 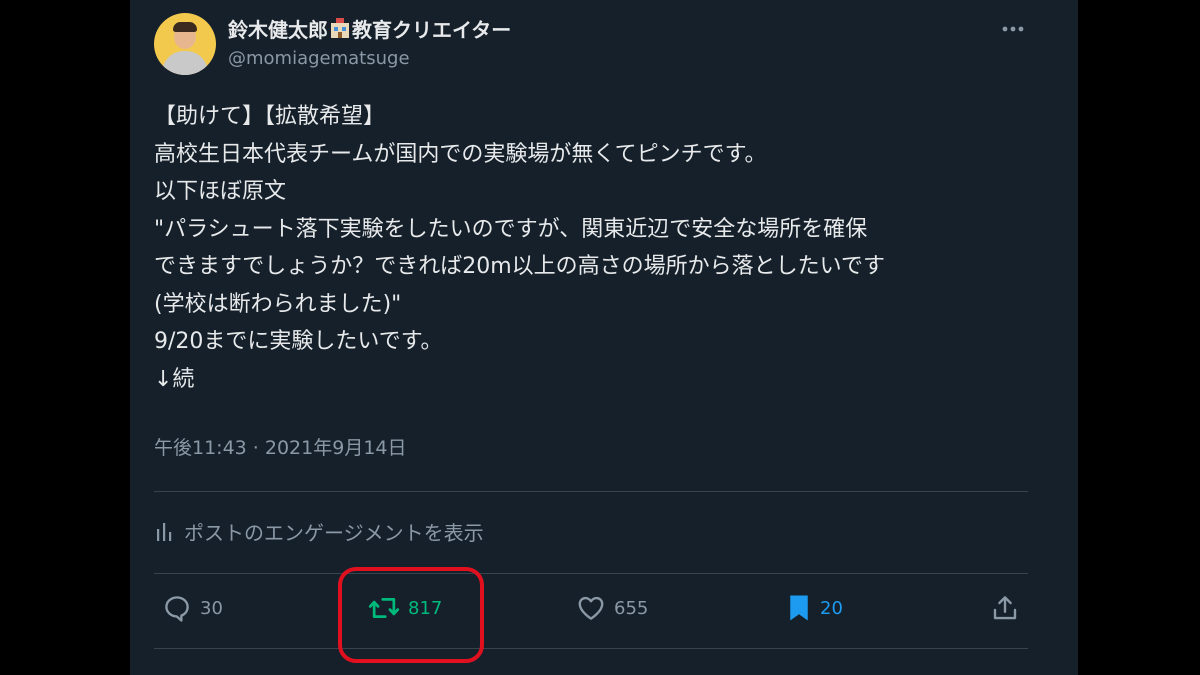 What do you see at coordinates (278, 304) in the screenshot?
I see `tweet-line: (学校は断わられました)"` at bounding box center [278, 304].